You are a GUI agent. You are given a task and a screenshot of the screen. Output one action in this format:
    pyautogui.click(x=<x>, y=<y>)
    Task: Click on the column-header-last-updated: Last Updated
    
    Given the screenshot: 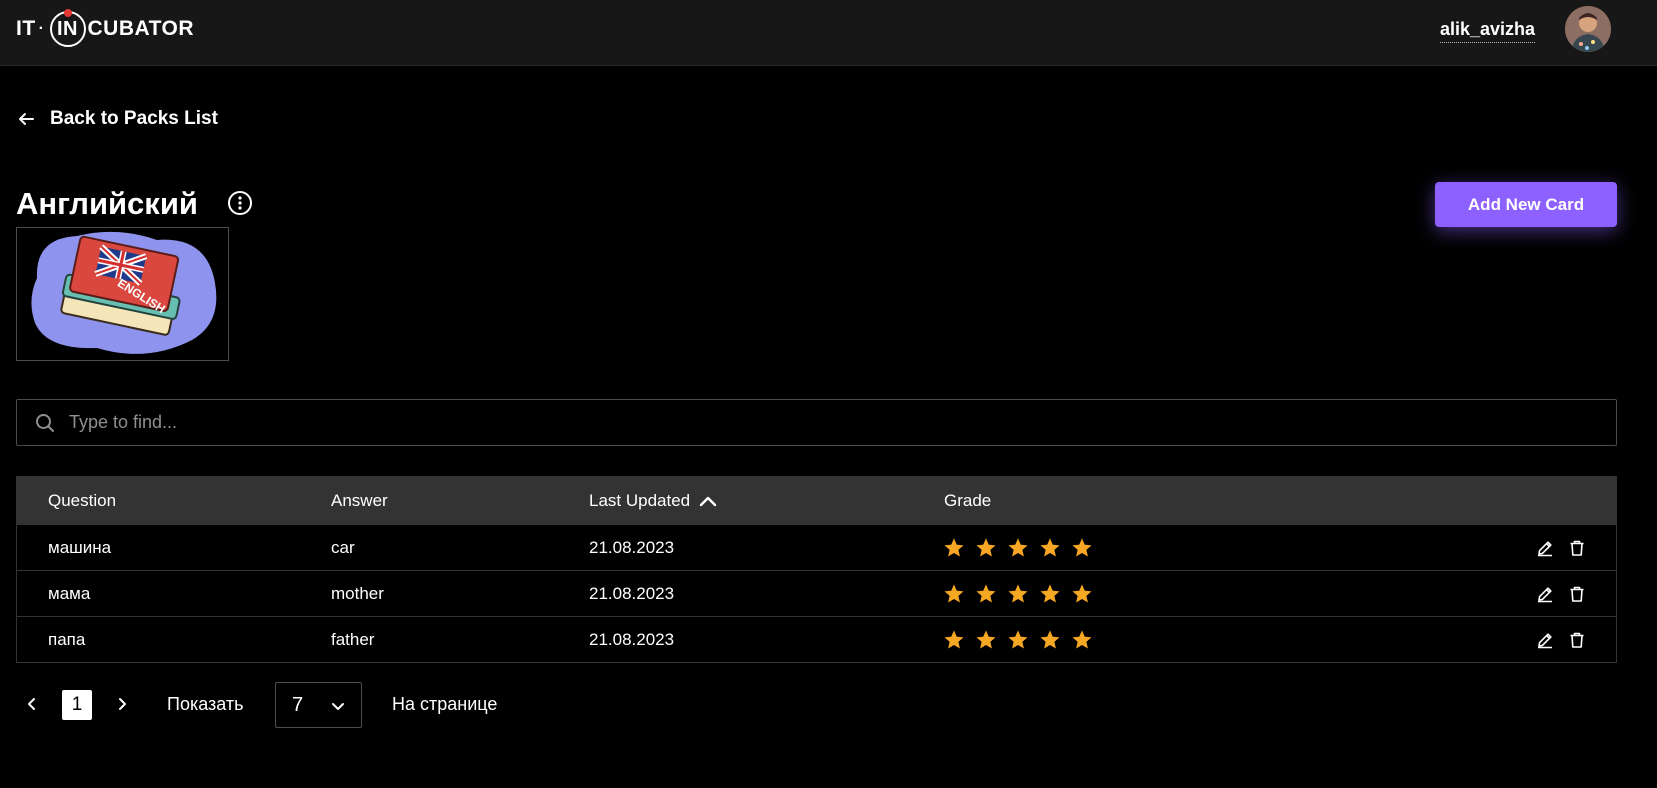 What is the action you would take?
    pyautogui.click(x=653, y=501)
    